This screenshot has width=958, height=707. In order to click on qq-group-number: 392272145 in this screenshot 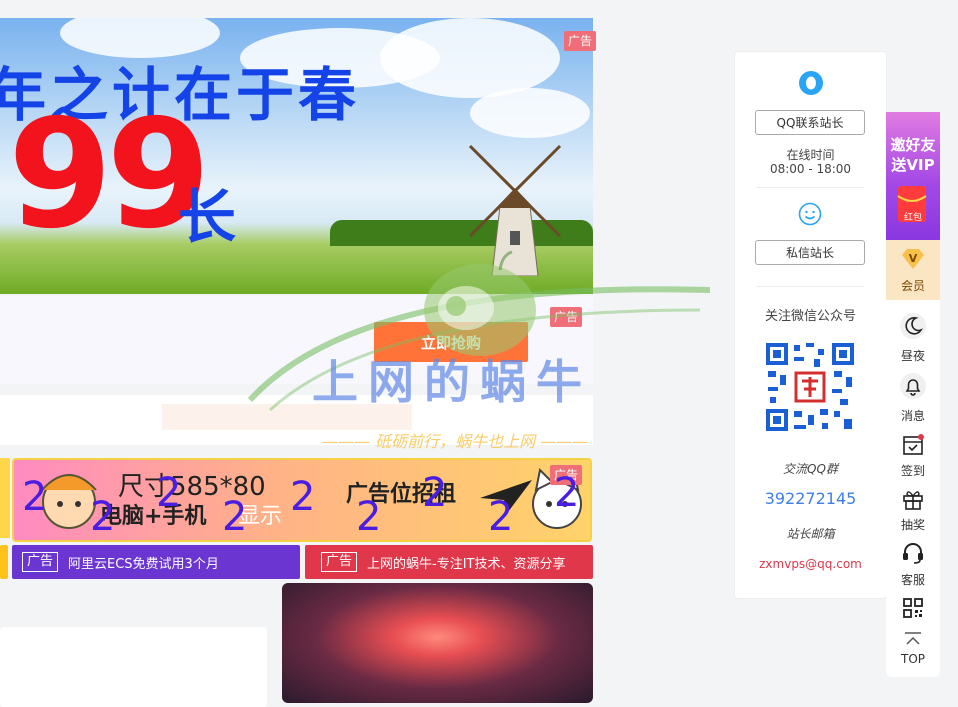, I will do `click(810, 498)`.